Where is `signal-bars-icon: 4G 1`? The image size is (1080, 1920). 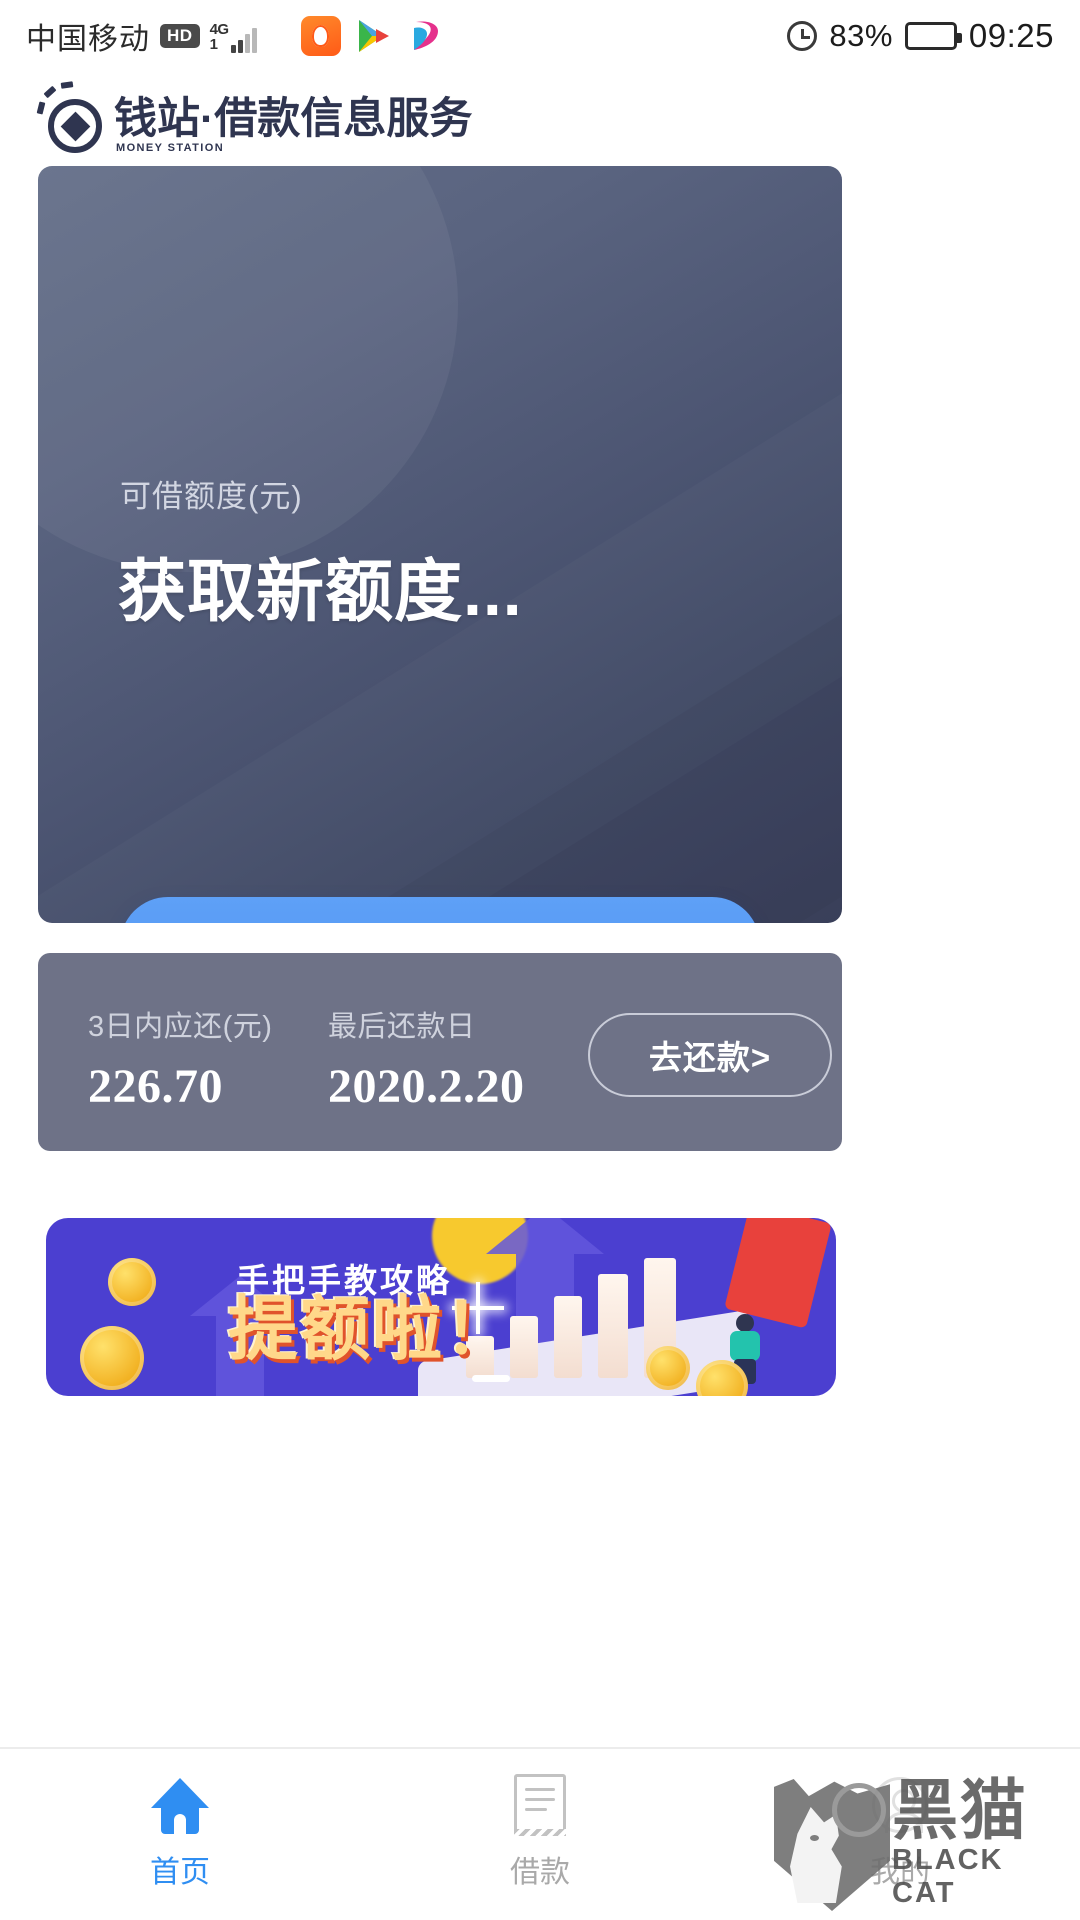
signal-bars-icon: 4G 1 is located at coordinates (233, 36).